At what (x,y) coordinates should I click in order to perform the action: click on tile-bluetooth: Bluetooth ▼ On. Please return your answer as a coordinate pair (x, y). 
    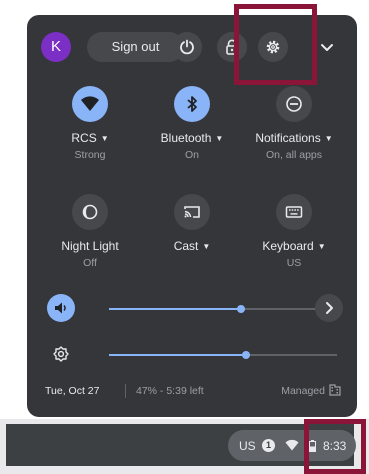
    Looking at the image, I should click on (192, 123).